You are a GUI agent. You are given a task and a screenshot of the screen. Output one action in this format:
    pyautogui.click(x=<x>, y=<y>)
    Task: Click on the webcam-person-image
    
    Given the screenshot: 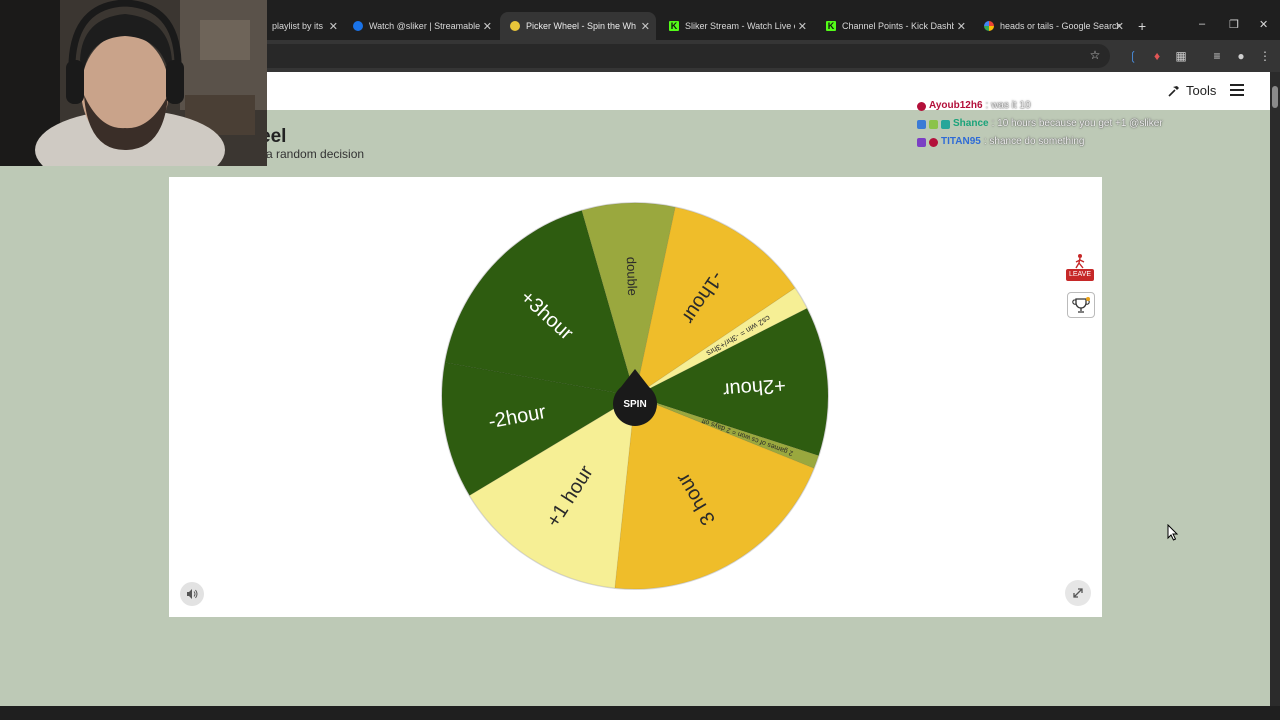 What is the action you would take?
    pyautogui.click(x=133, y=83)
    